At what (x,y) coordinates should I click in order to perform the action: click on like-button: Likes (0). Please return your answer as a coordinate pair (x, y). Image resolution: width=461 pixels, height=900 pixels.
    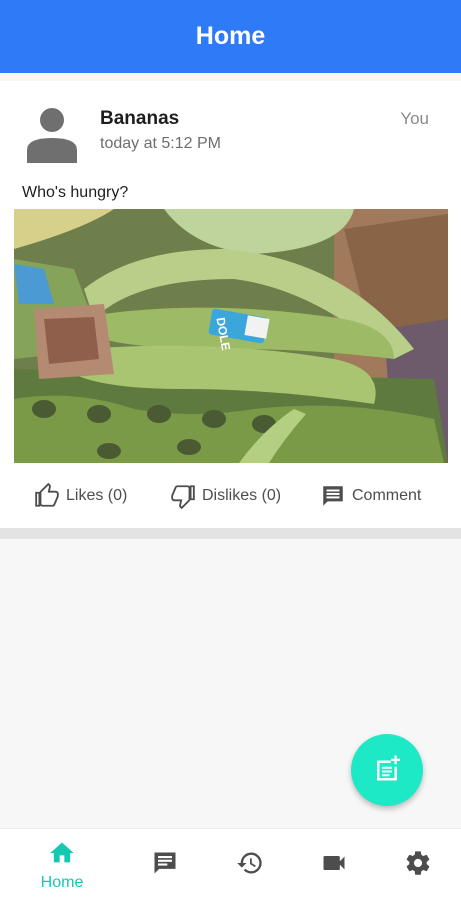
    Looking at the image, I should click on (80, 496).